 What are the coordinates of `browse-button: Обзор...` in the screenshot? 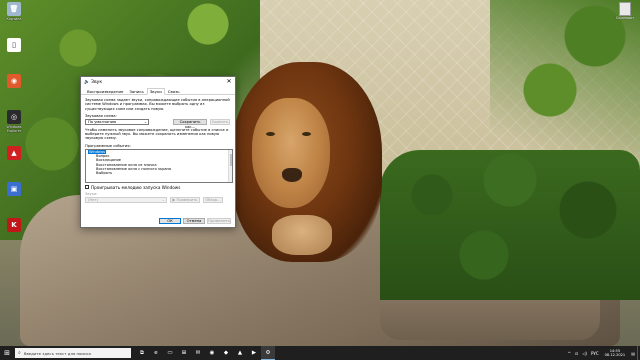 It's located at (213, 199).